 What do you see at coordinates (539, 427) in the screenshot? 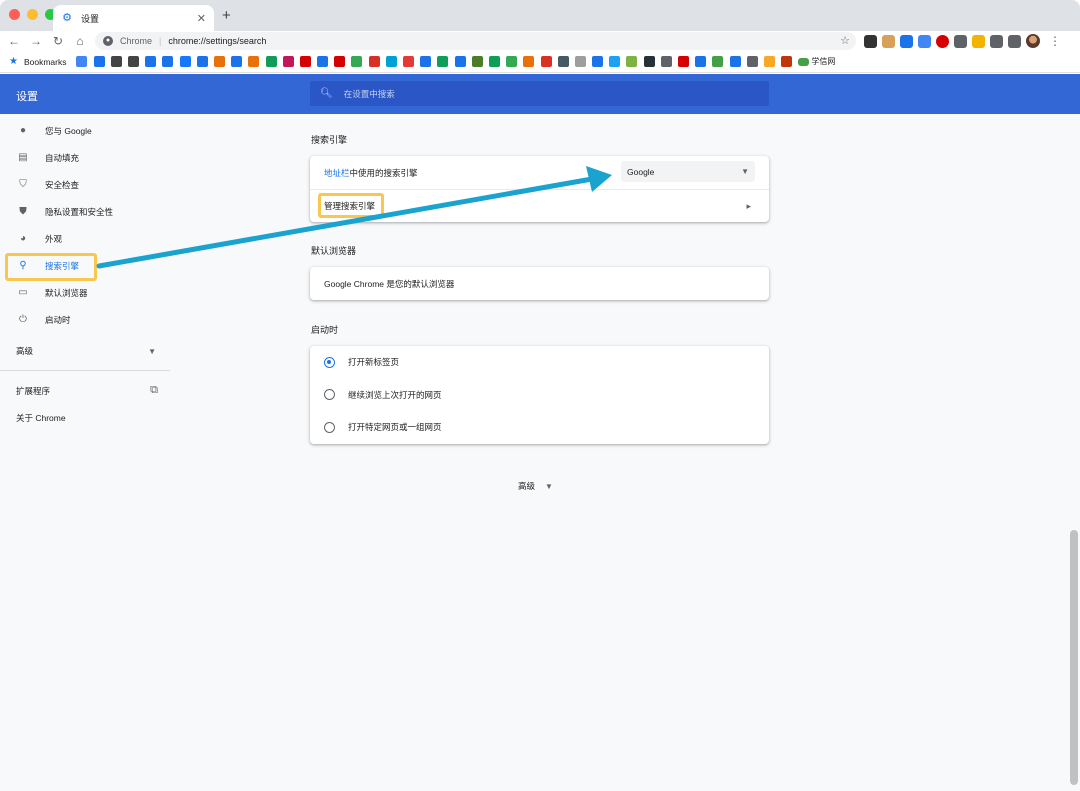
I see `startup-option: 打开特定网页或一组网页` at bounding box center [539, 427].